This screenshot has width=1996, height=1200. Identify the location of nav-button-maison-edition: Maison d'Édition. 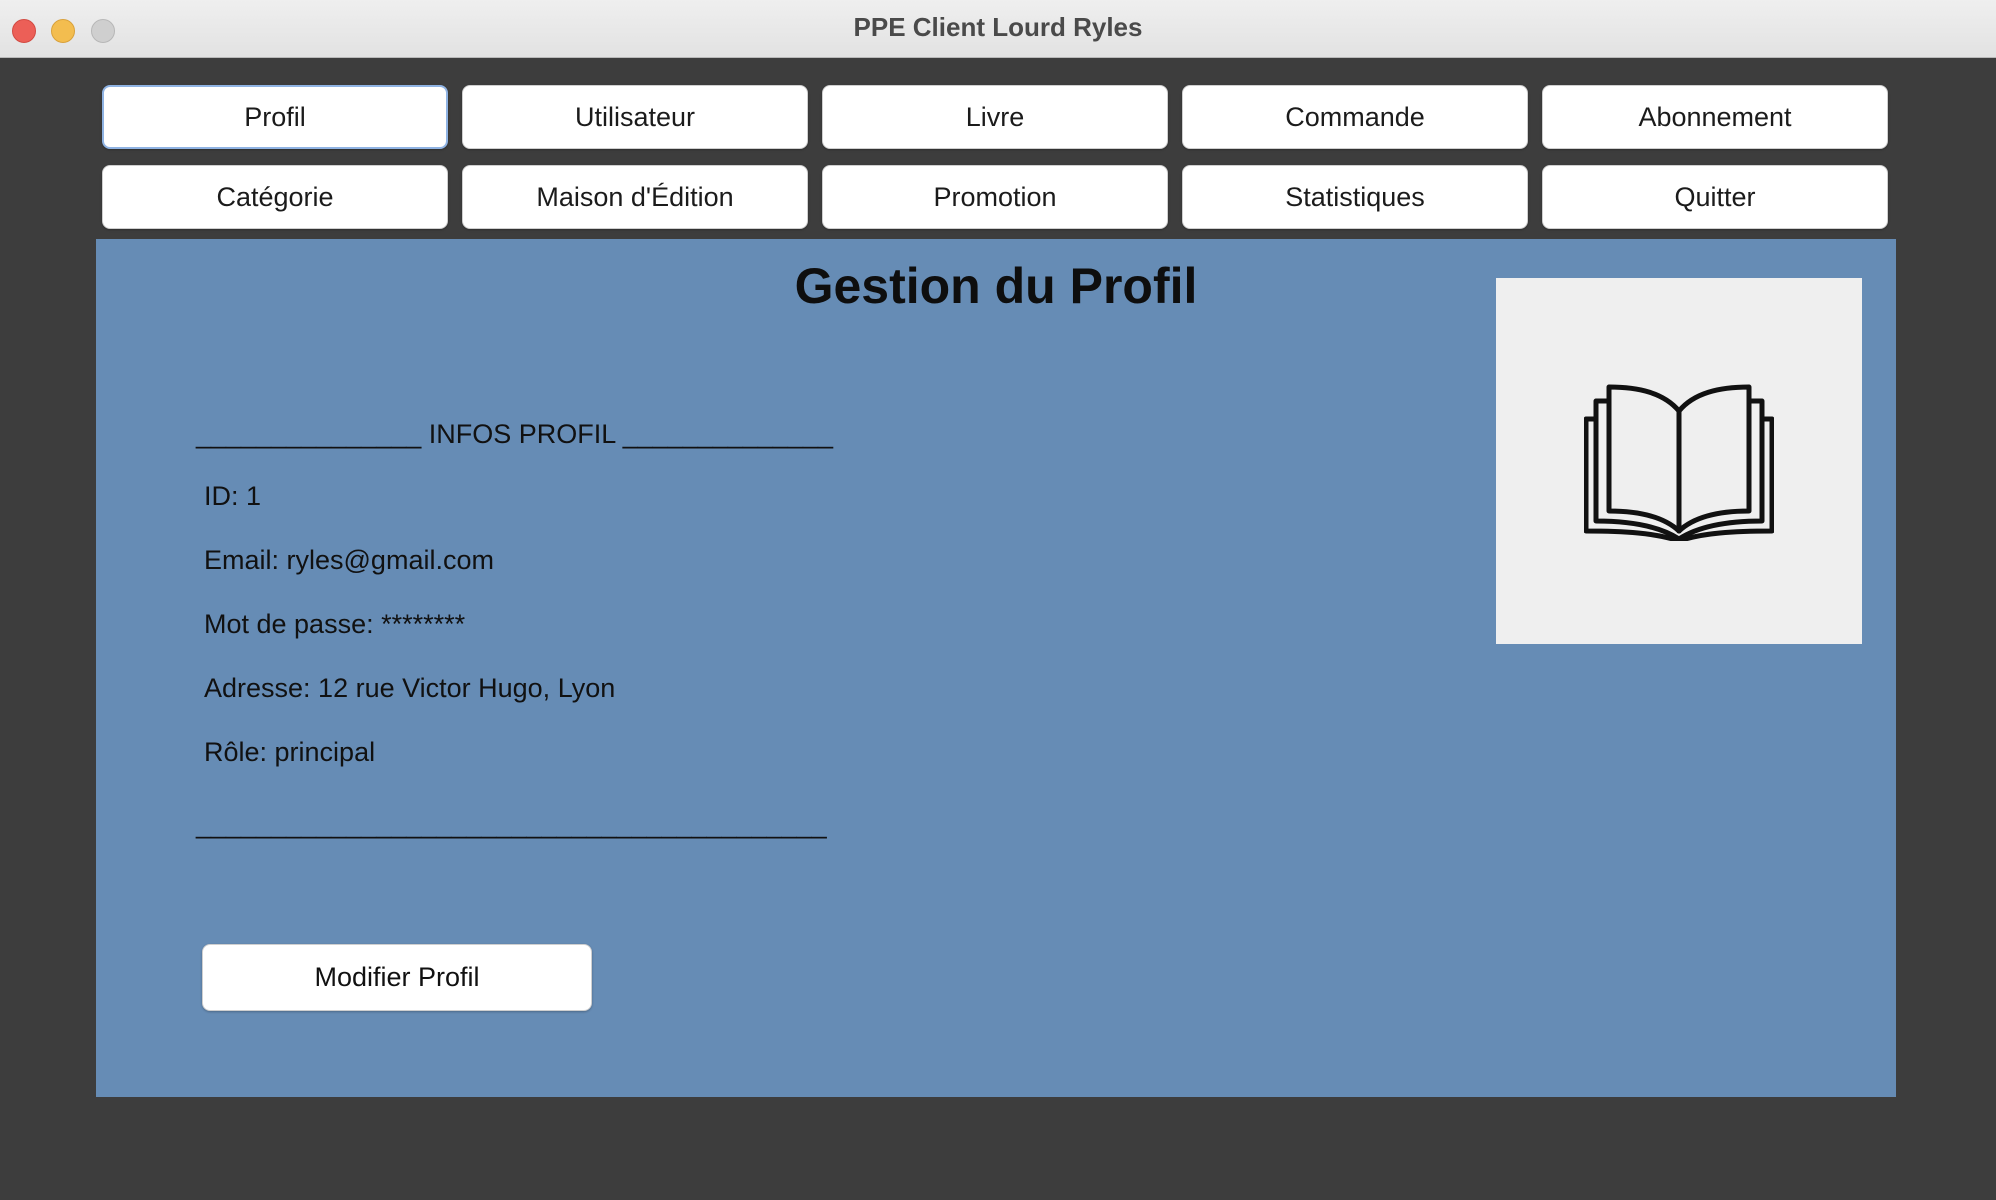
(635, 197).